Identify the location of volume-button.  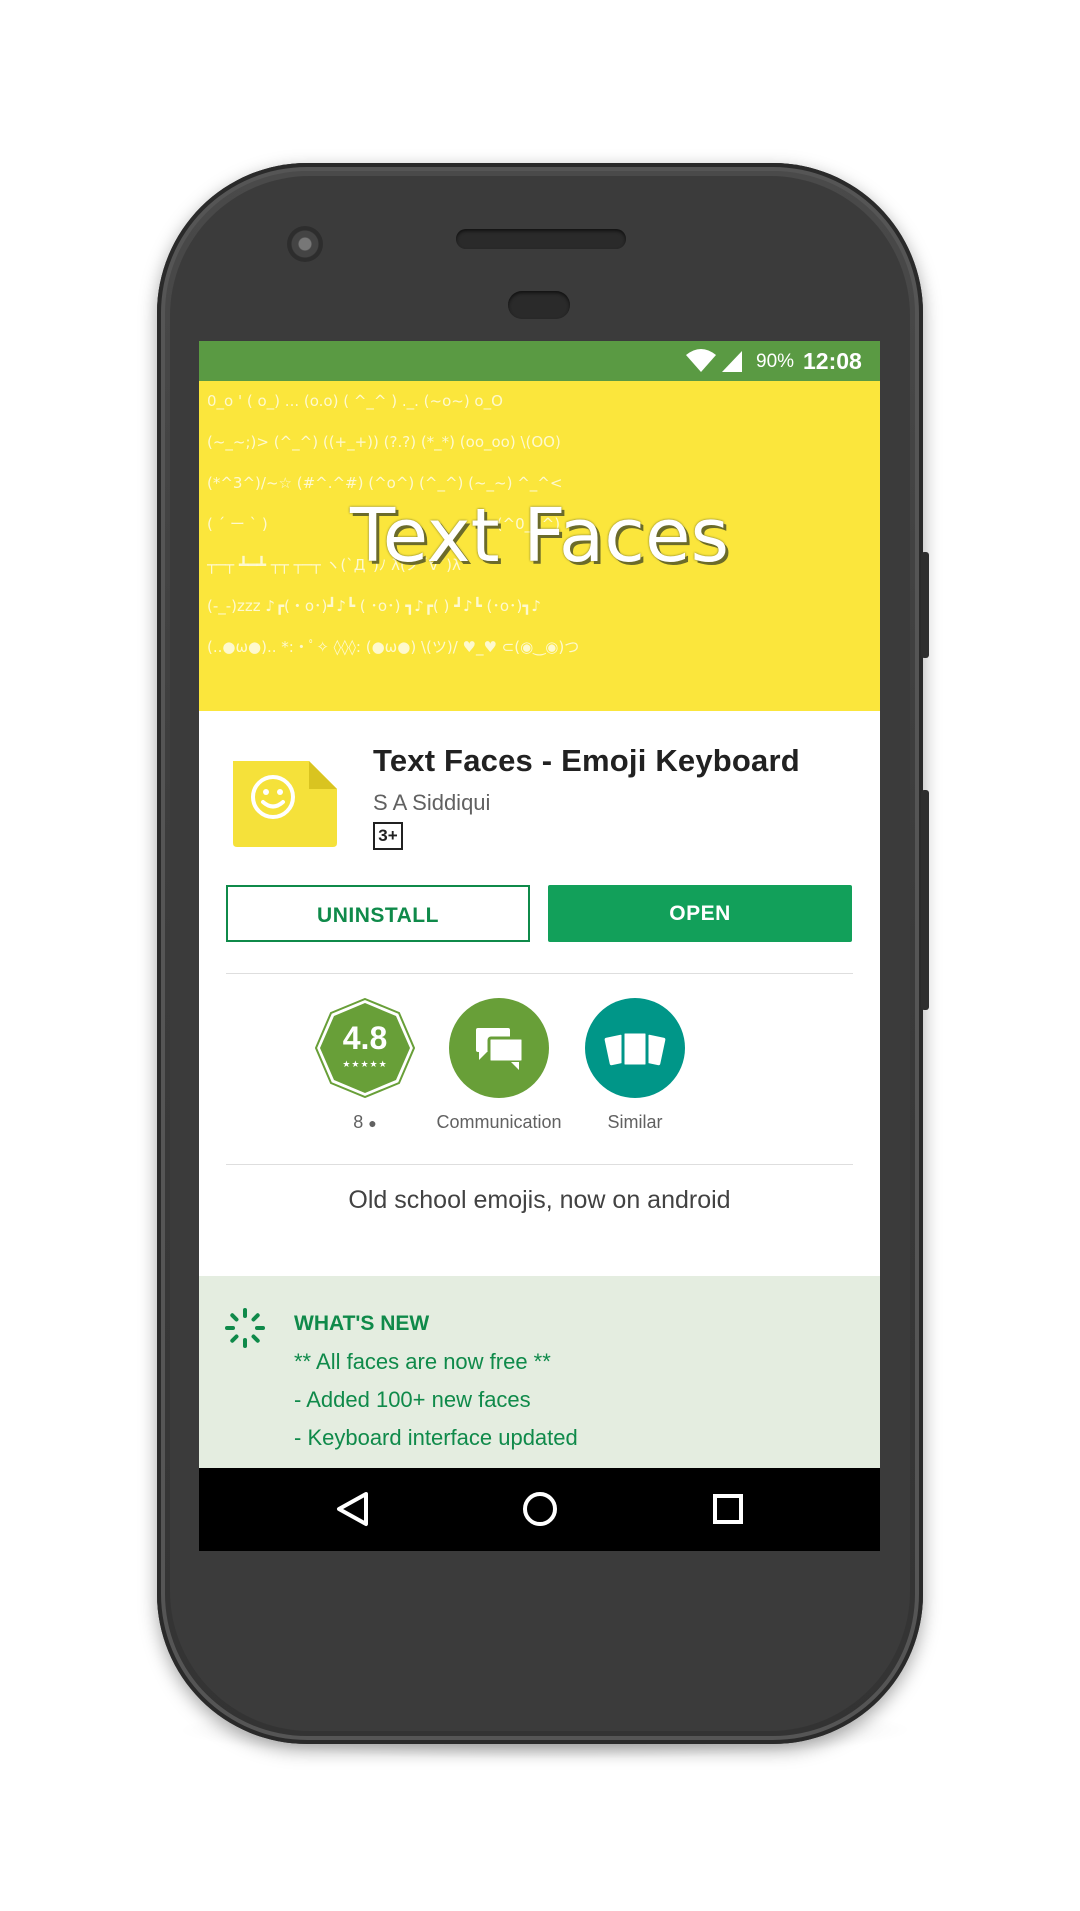
(925, 900).